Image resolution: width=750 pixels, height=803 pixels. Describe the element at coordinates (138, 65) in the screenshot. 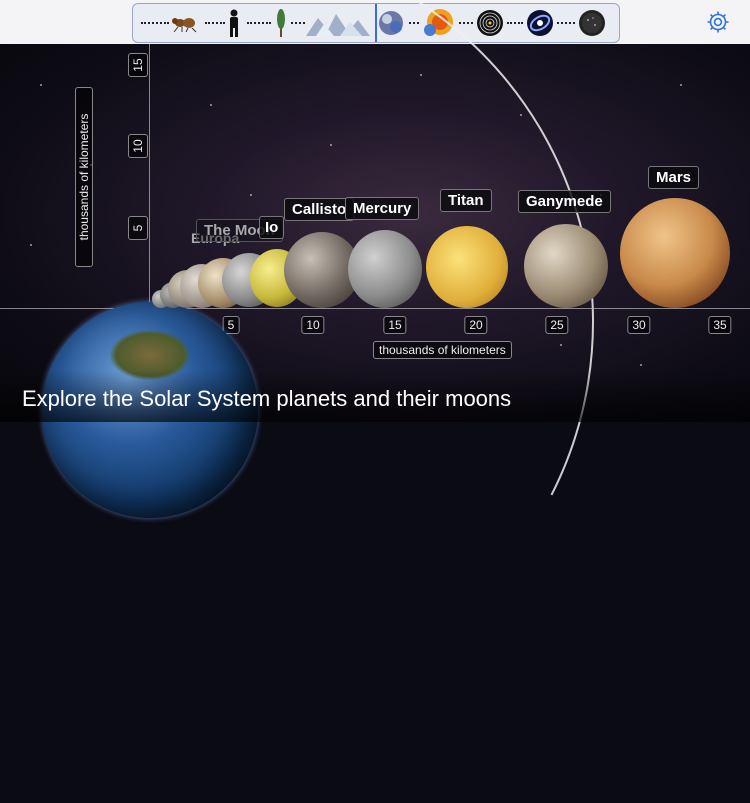

I see `y-tick-15: 15` at that location.